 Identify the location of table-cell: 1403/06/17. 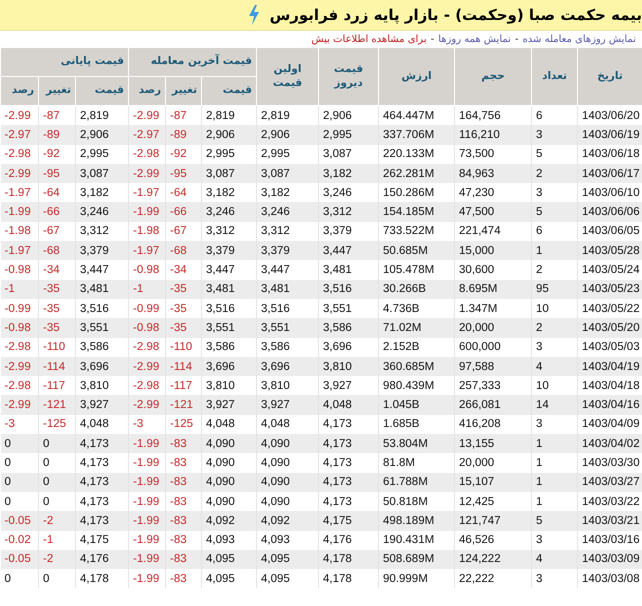
(610, 174).